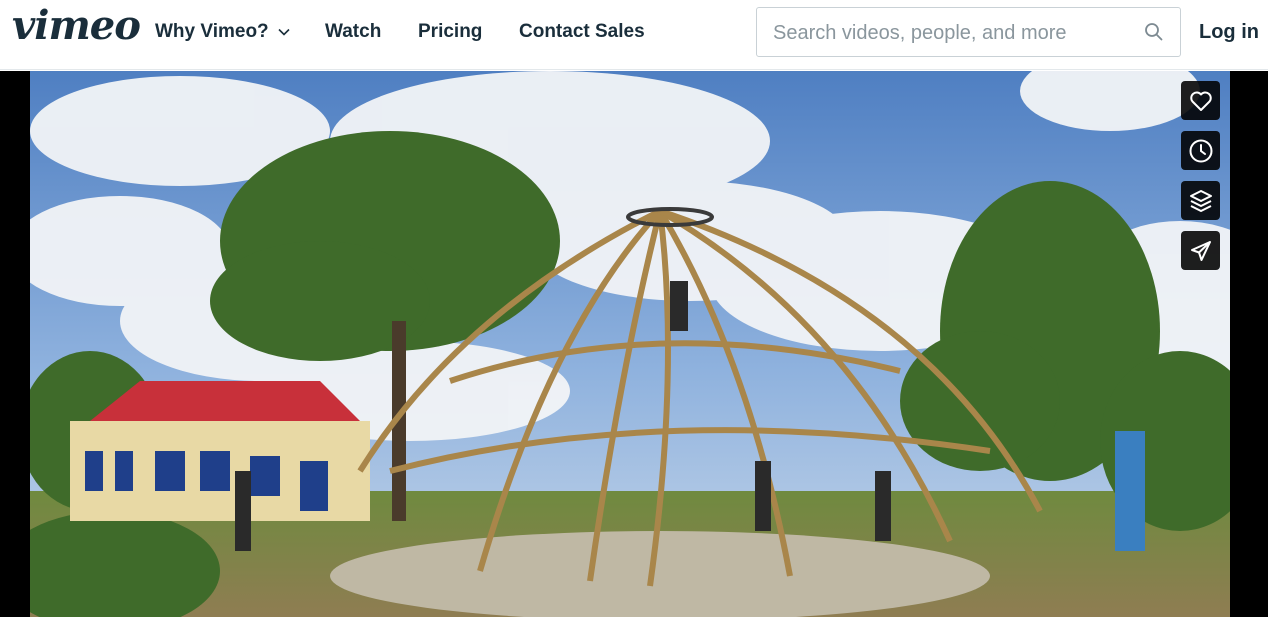 Image resolution: width=1268 pixels, height=617 pixels. I want to click on search-box, so click(968, 32).